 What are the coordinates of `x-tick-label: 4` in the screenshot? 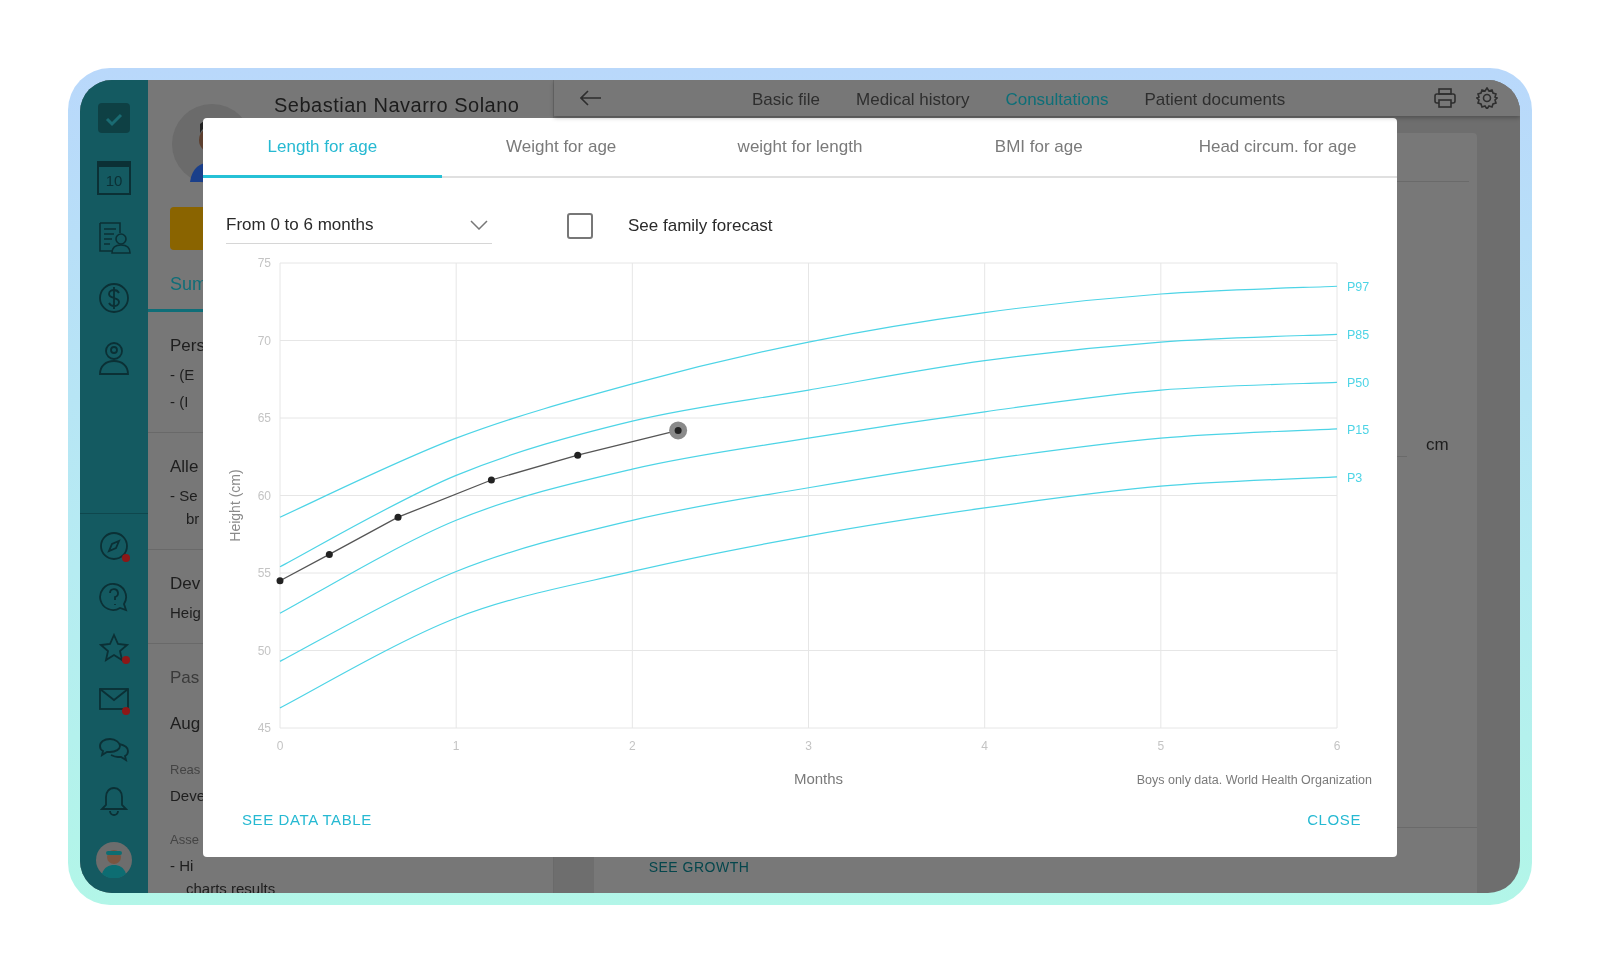 It's located at (984, 746).